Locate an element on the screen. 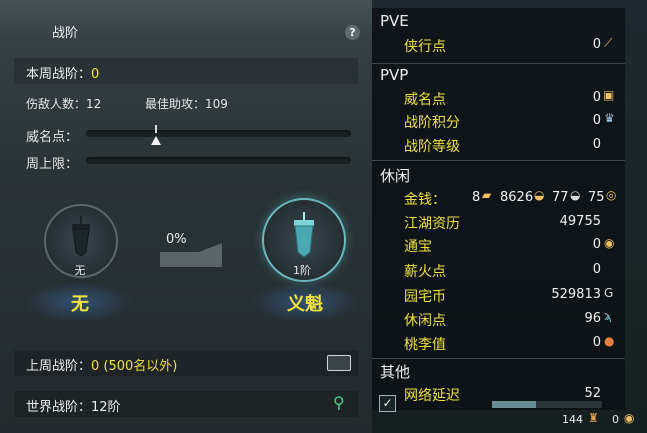 The height and width of the screenshot is (433, 647). rank-title: 战阶 is located at coordinates (65, 33).